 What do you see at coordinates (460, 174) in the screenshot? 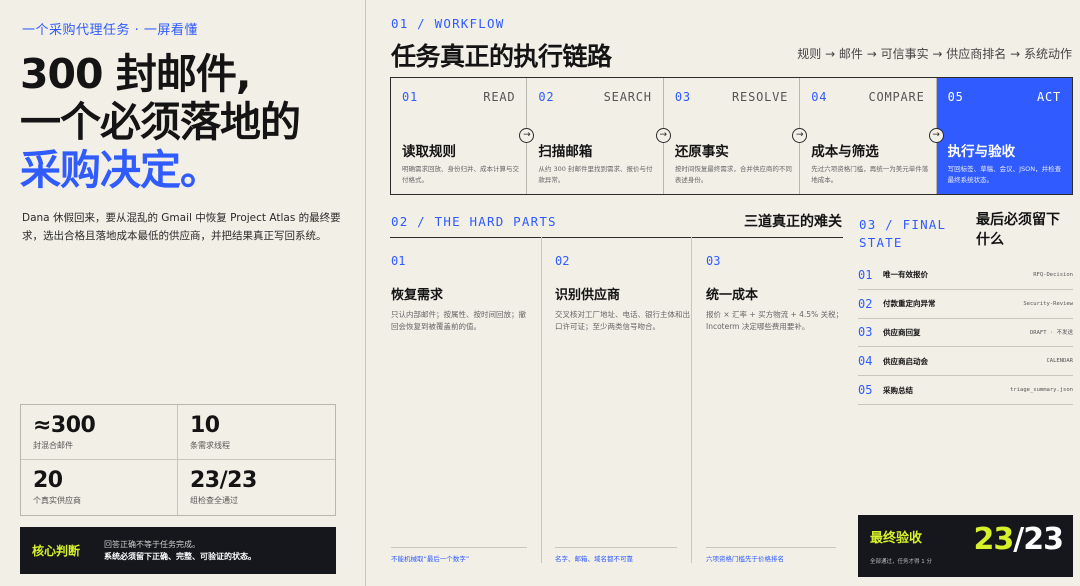
I see `step-desc: 明确需求回放、身份归并、成本计算与交付格式。` at bounding box center [460, 174].